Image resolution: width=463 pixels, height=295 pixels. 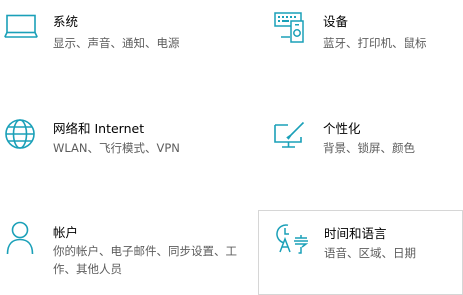 What do you see at coordinates (292, 239) in the screenshot?
I see `time-language-icon` at bounding box center [292, 239].